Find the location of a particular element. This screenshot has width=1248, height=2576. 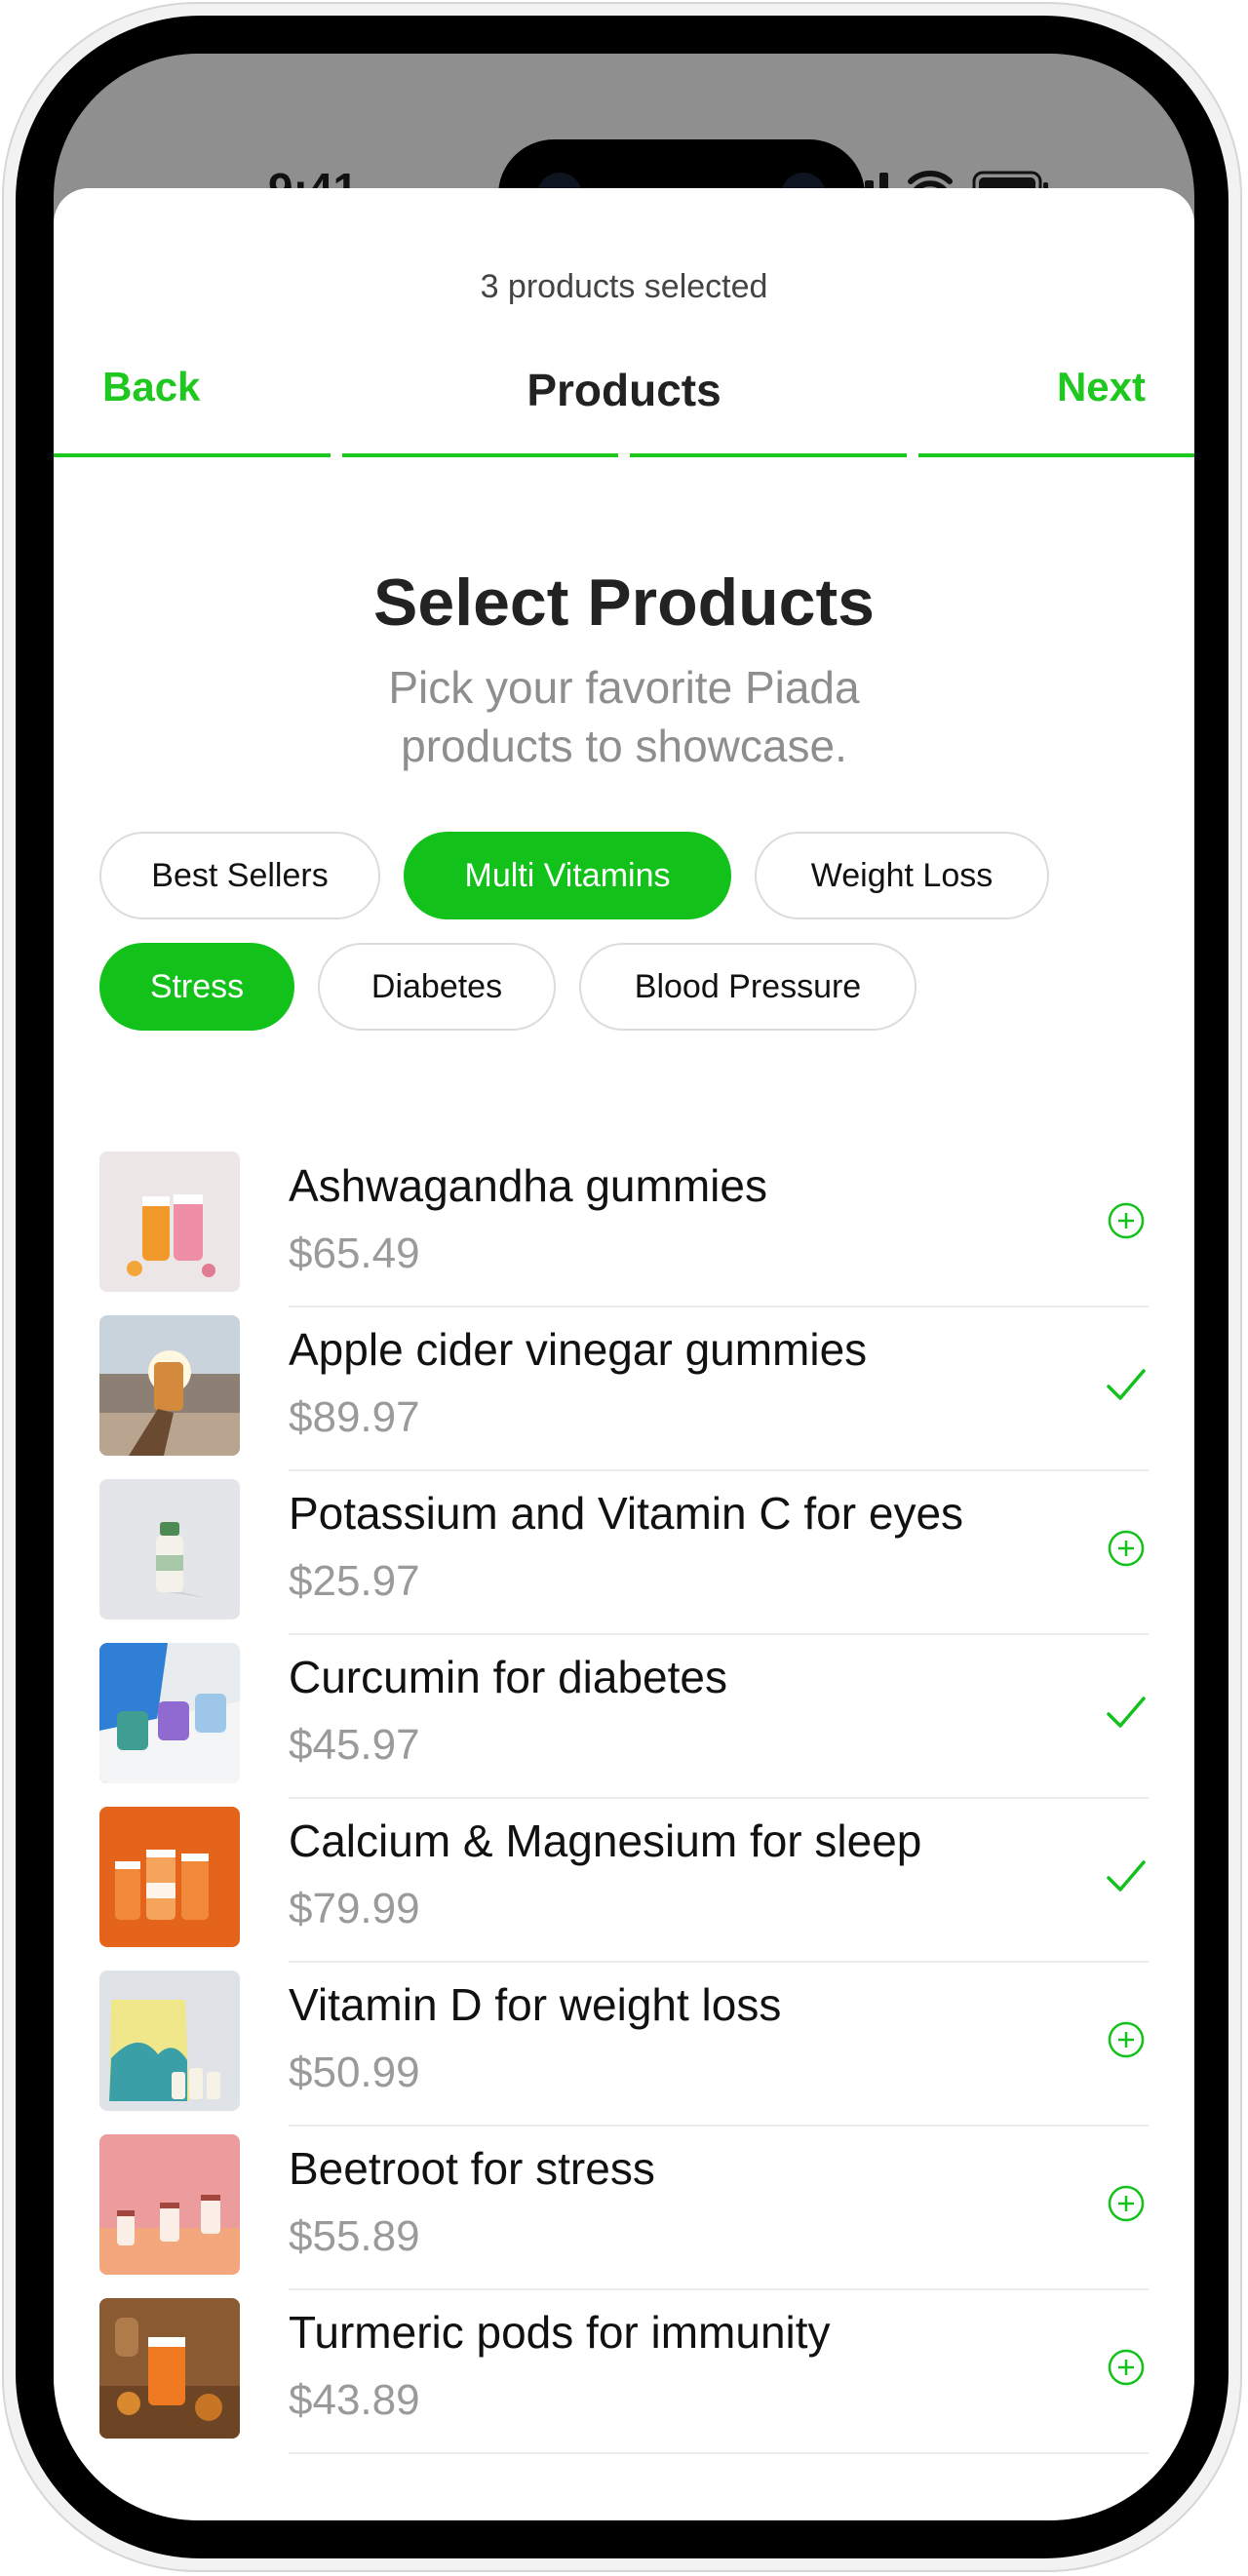

product-price: $25.97 is located at coordinates (354, 1581).